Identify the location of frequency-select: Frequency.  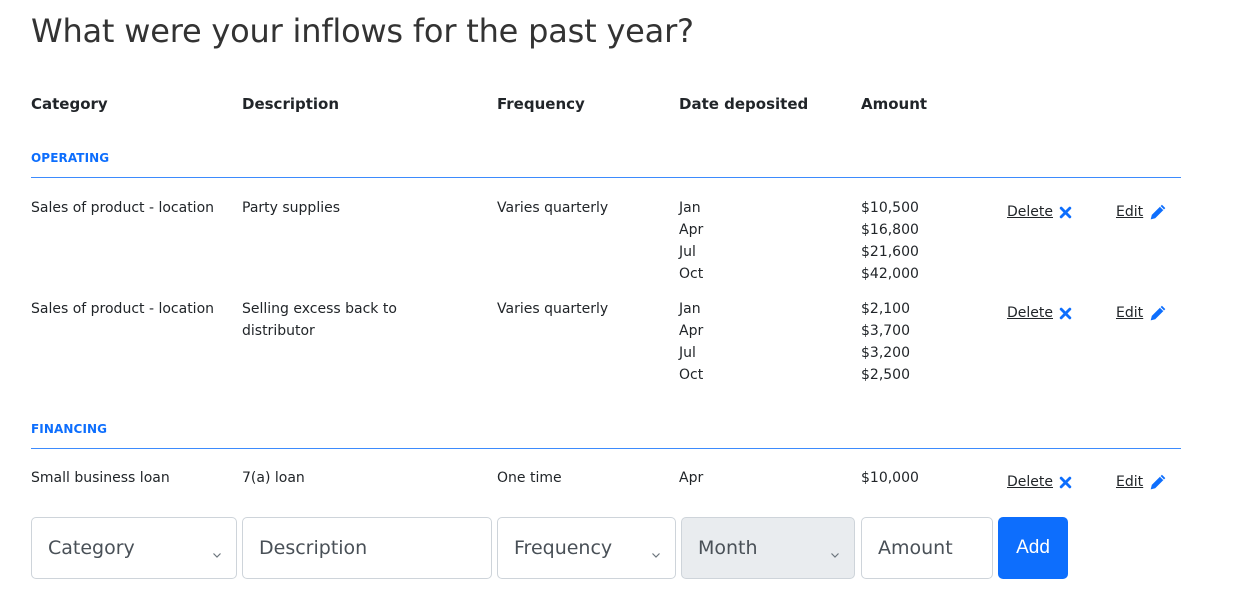
(586, 548).